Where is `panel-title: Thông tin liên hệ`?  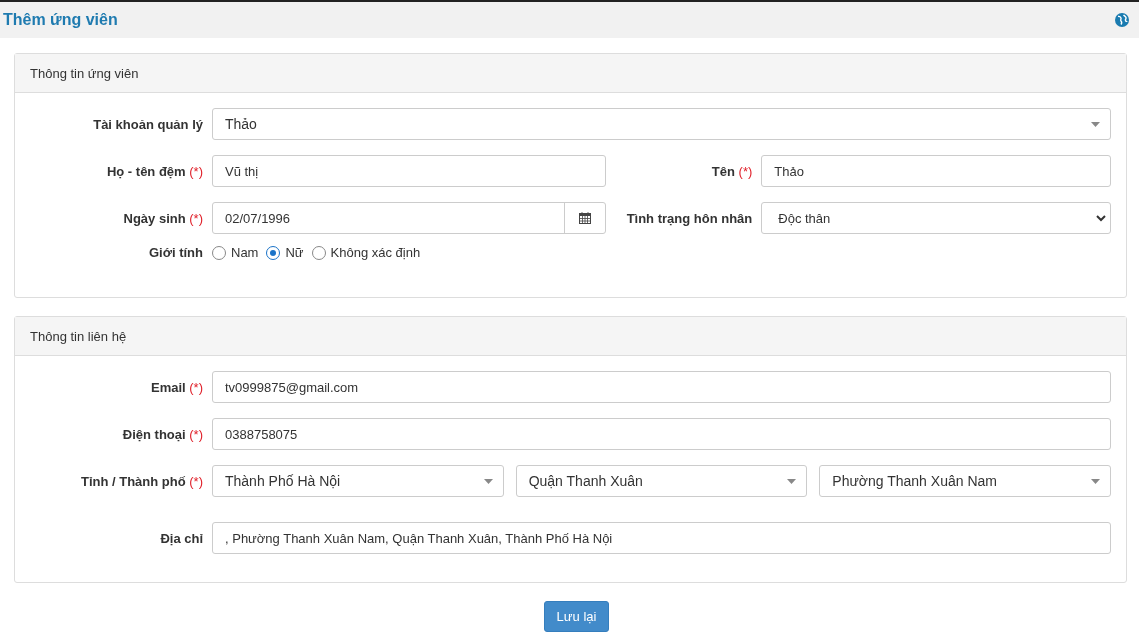 panel-title: Thông tin liên hệ is located at coordinates (78, 336).